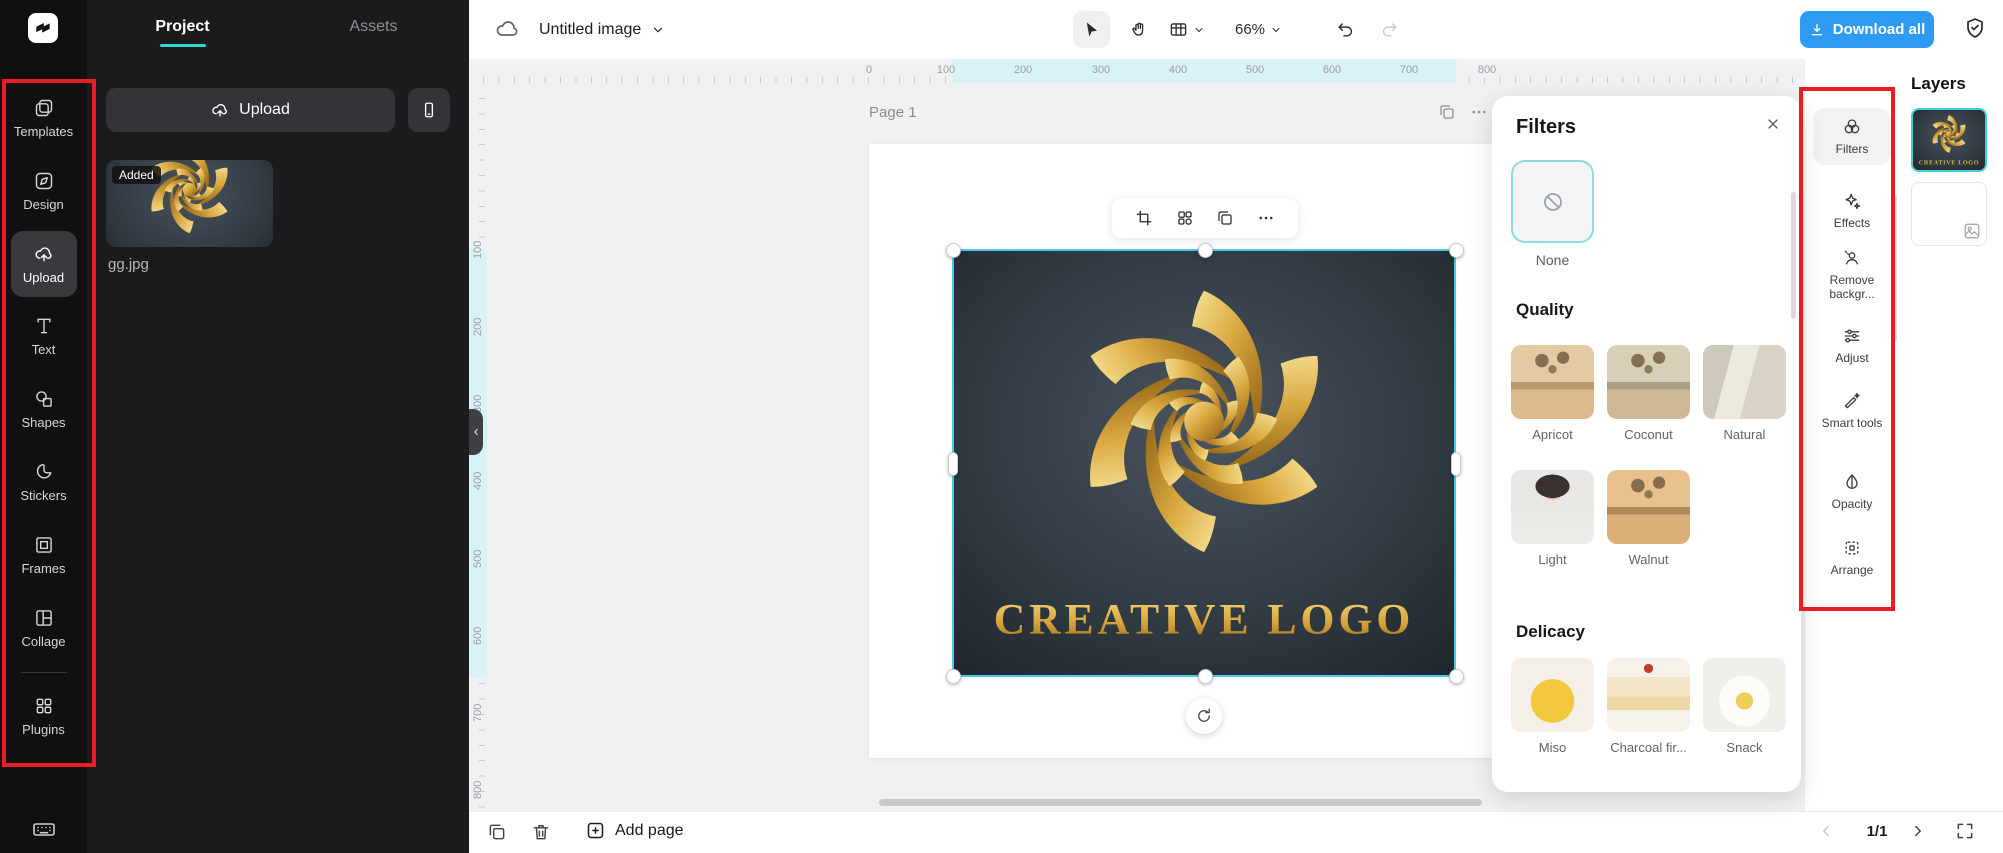  What do you see at coordinates (1187, 29) in the screenshot?
I see `layout-grid-button` at bounding box center [1187, 29].